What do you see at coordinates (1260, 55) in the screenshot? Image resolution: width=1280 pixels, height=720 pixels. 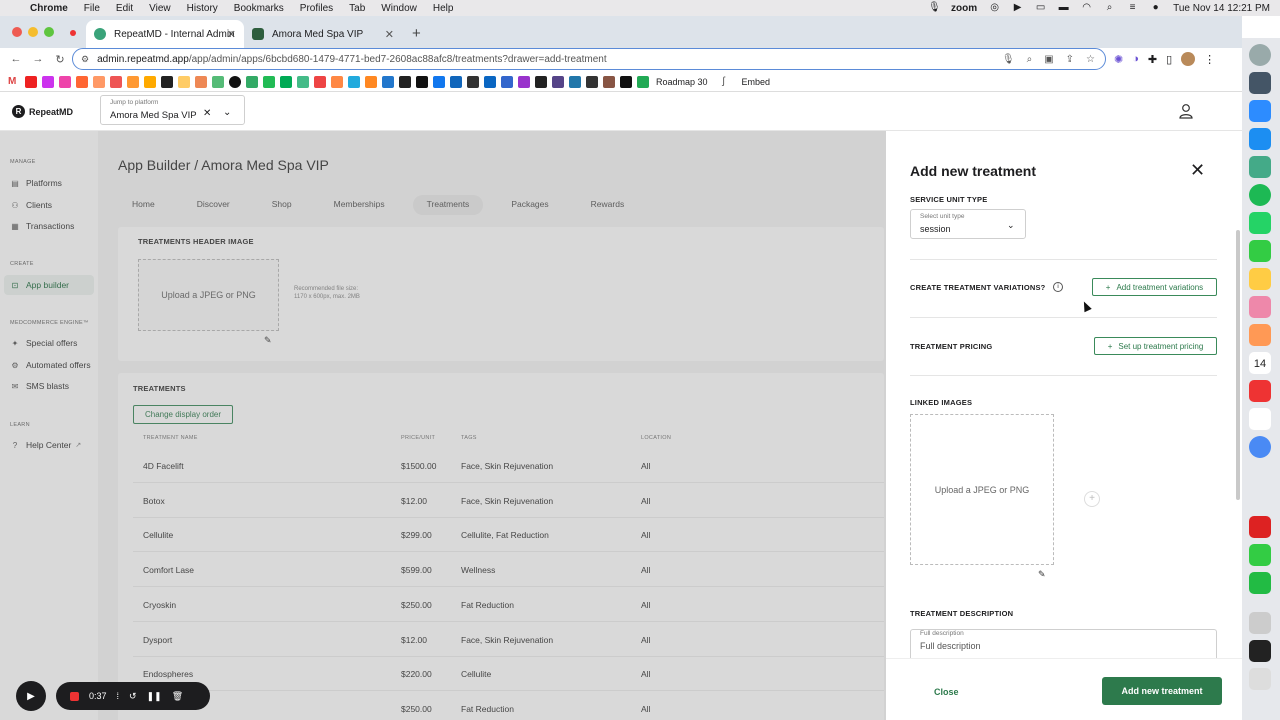 I see `finder-icon` at bounding box center [1260, 55].